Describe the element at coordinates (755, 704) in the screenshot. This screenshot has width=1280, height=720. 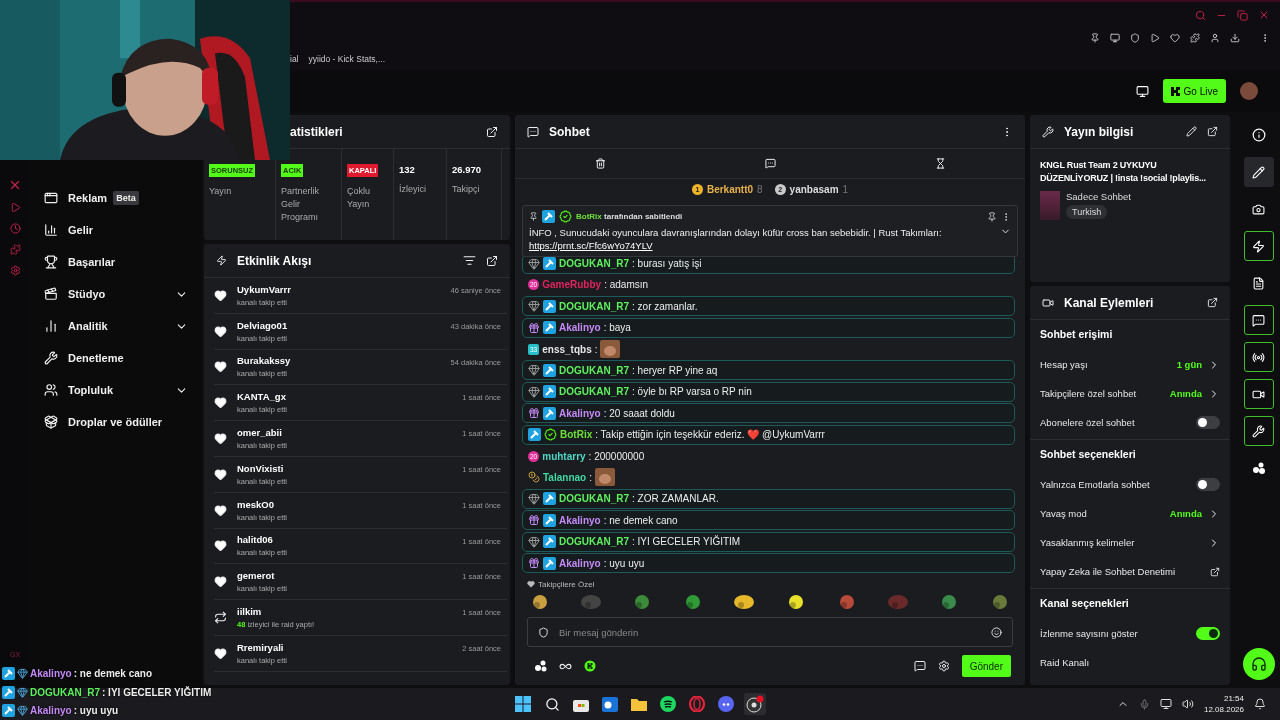
I see `recorder-icon` at that location.